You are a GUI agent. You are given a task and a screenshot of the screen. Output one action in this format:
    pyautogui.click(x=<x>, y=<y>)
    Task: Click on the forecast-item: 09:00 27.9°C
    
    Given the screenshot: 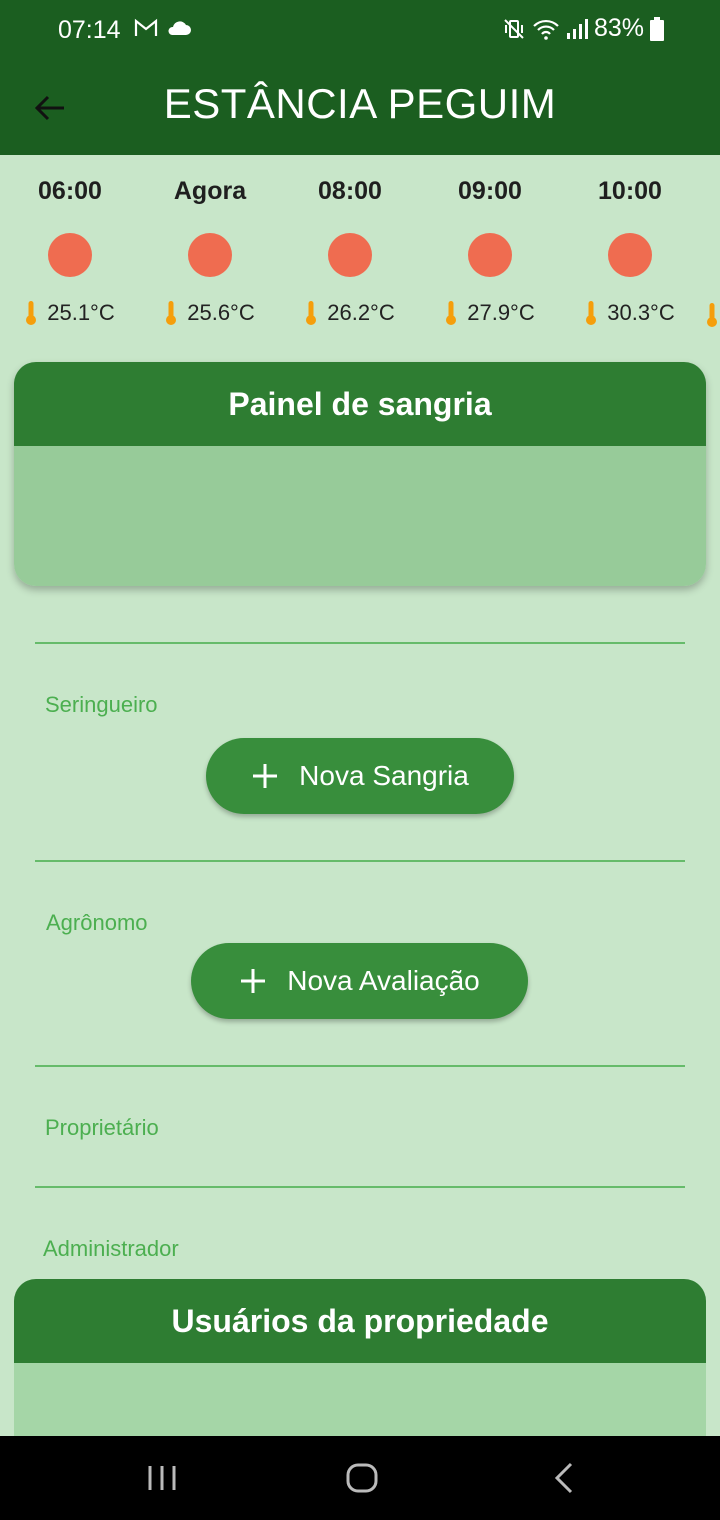 What is the action you would take?
    pyautogui.click(x=490, y=255)
    